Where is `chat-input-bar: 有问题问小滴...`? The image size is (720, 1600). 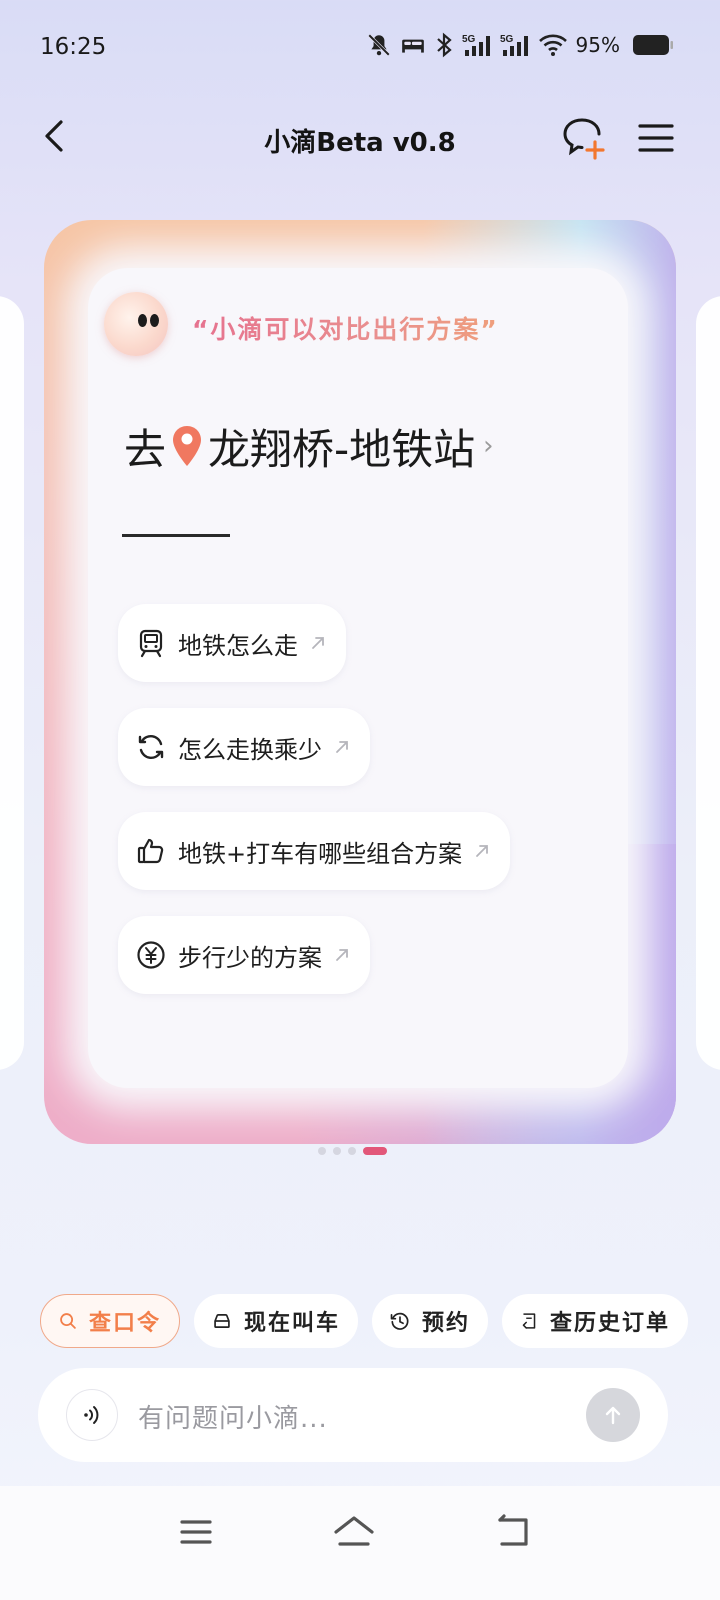
chat-input-bar: 有问题问小滴... is located at coordinates (353, 1415).